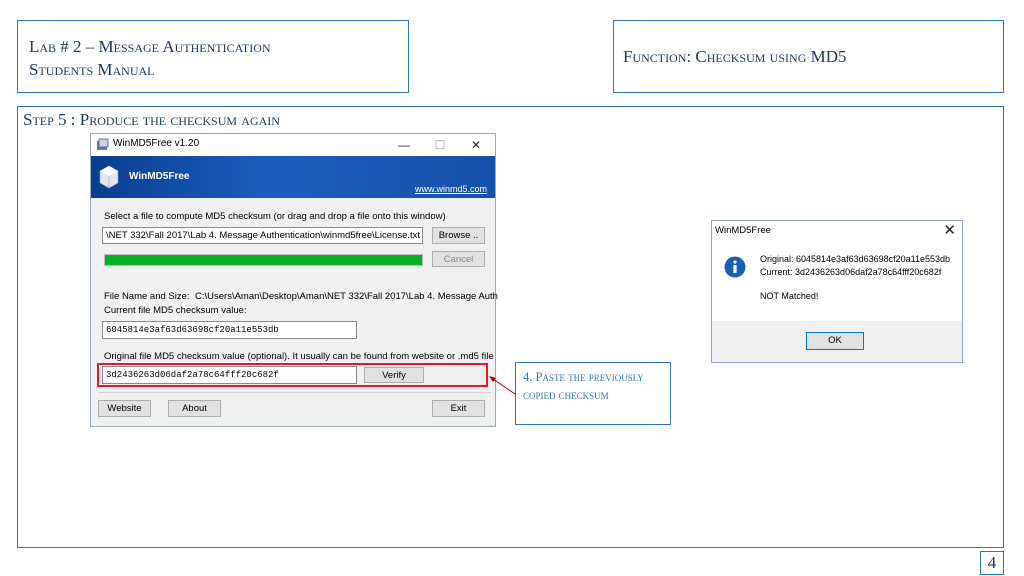  I want to click on ok-button: OK, so click(835, 341).